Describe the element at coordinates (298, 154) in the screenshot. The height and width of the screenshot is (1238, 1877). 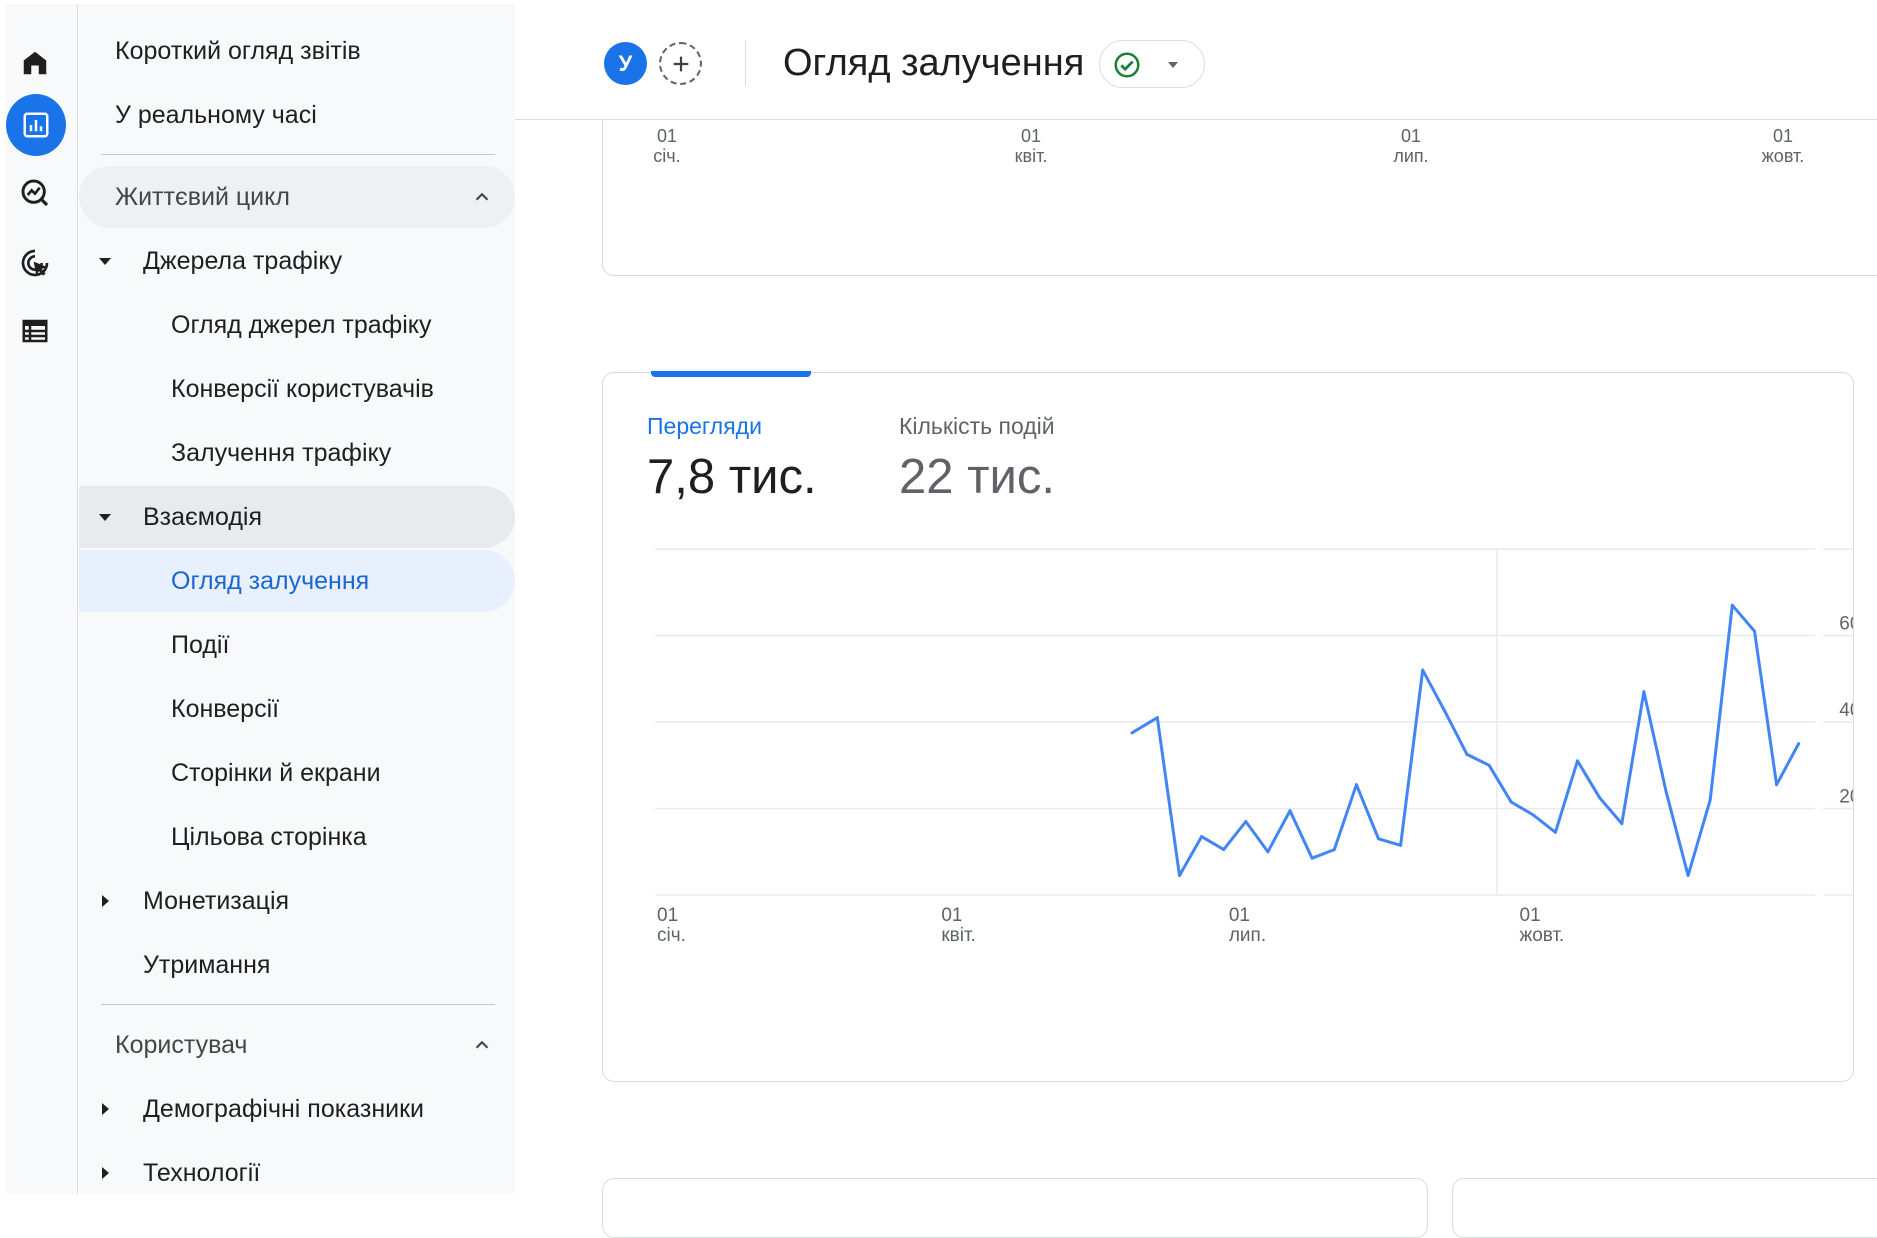
I see `nav-divider` at that location.